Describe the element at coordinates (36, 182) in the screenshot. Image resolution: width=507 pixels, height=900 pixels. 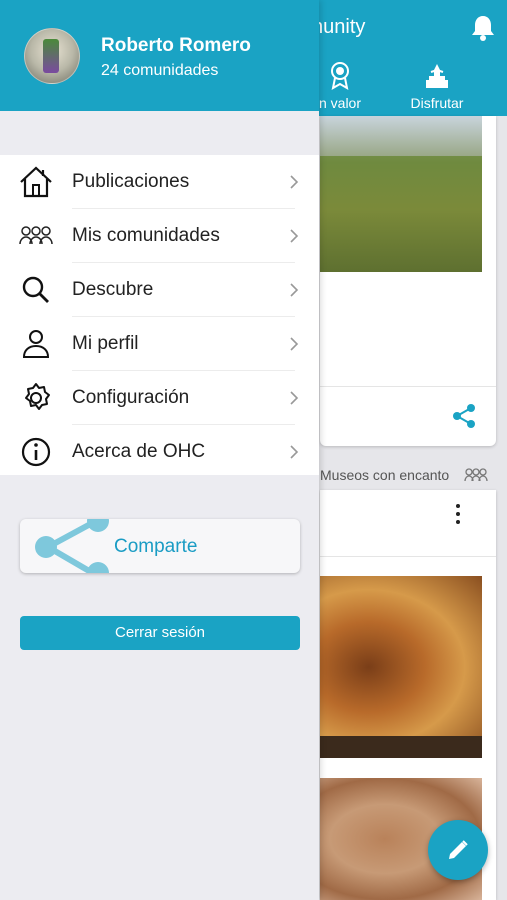
I see `home-icon` at that location.